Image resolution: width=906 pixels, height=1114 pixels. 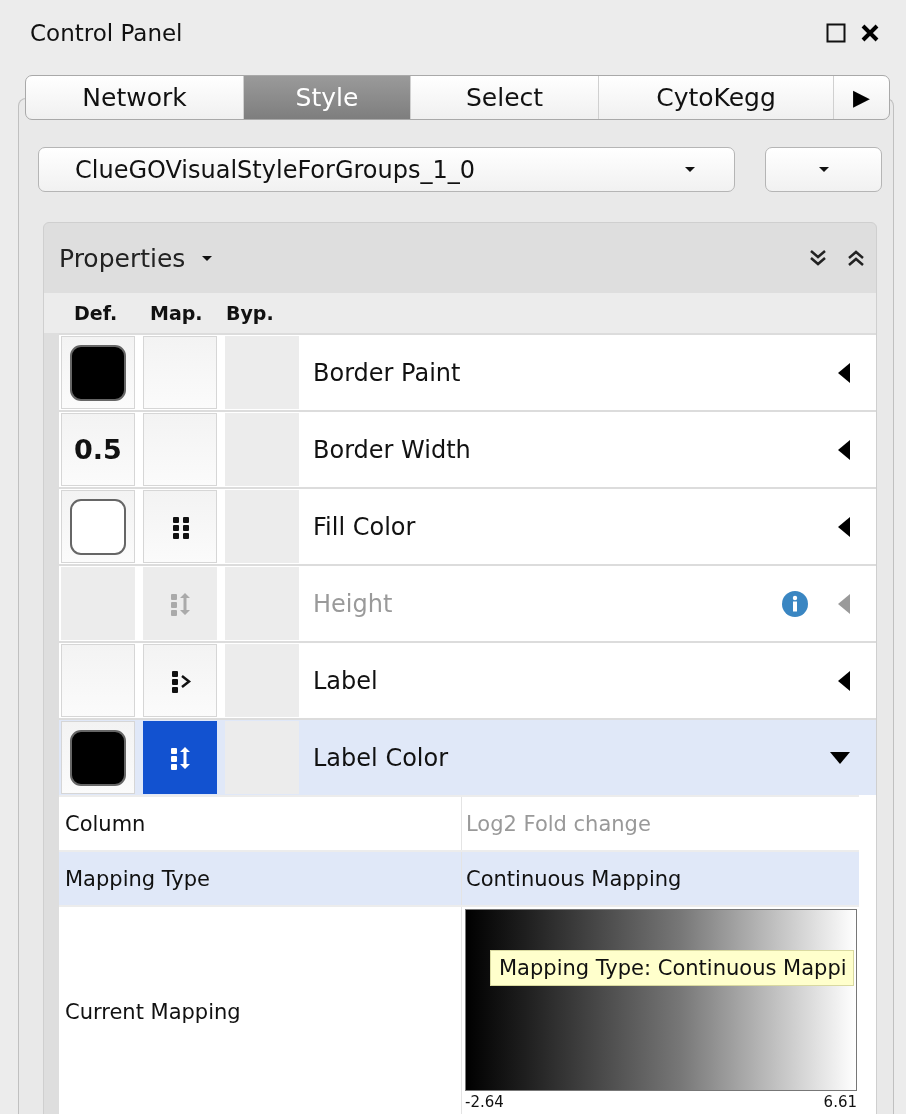 I want to click on gradient-max-label: 6.61, so click(x=840, y=1102).